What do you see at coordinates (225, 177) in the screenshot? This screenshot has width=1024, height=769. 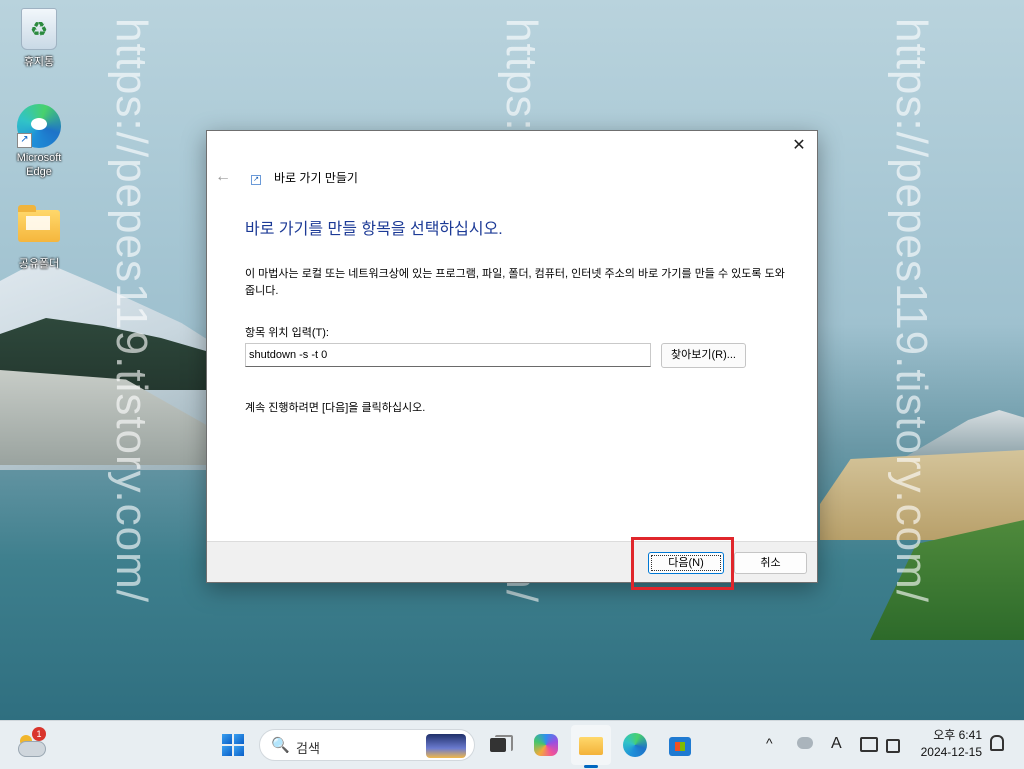 I see `back-arrow-icon: ←` at bounding box center [225, 177].